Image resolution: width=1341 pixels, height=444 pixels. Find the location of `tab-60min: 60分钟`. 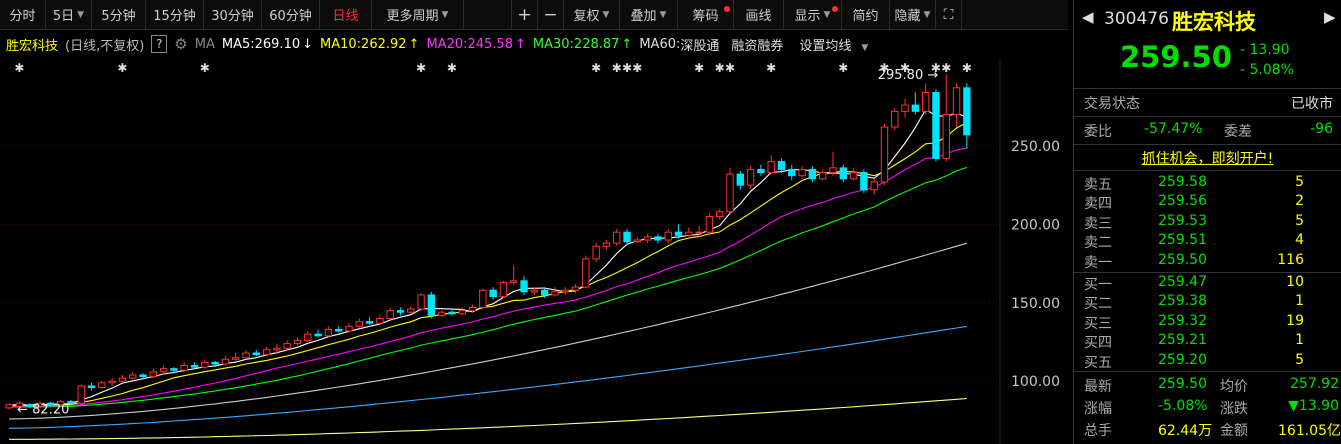

tab-60min: 60分钟 is located at coordinates (291, 14).